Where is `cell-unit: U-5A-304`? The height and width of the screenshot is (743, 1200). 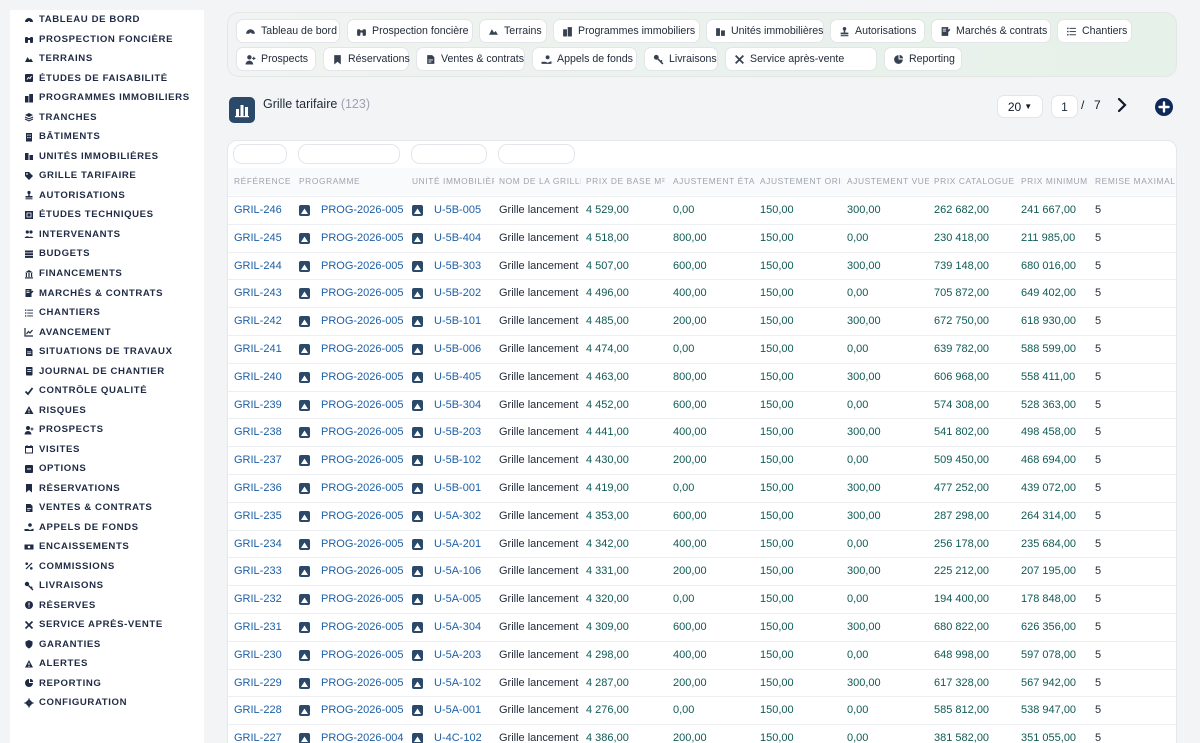 cell-unit: U-5A-304 is located at coordinates (464, 627).